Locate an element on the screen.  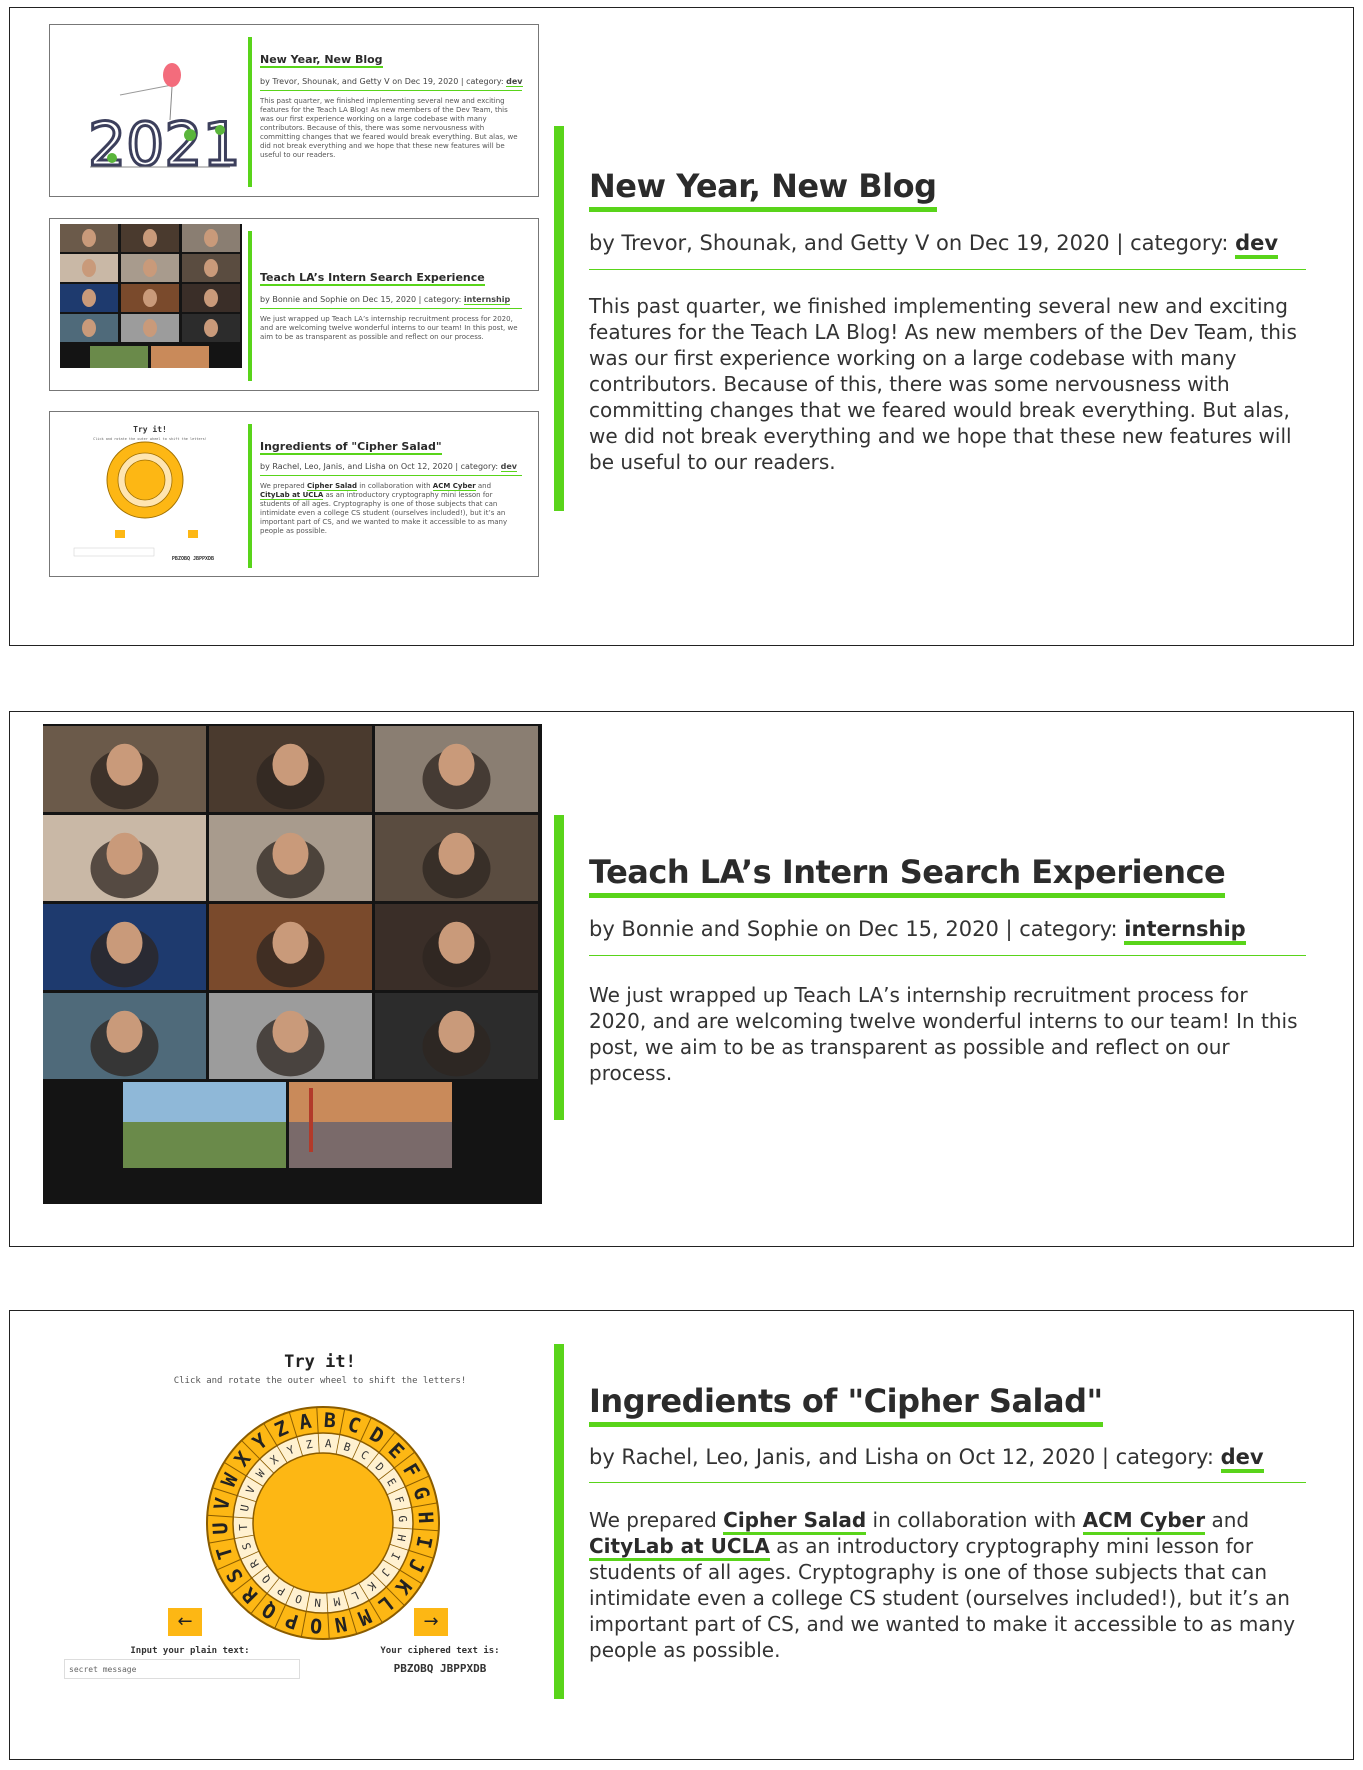
zoom-call-image is located at coordinates (292, 964).